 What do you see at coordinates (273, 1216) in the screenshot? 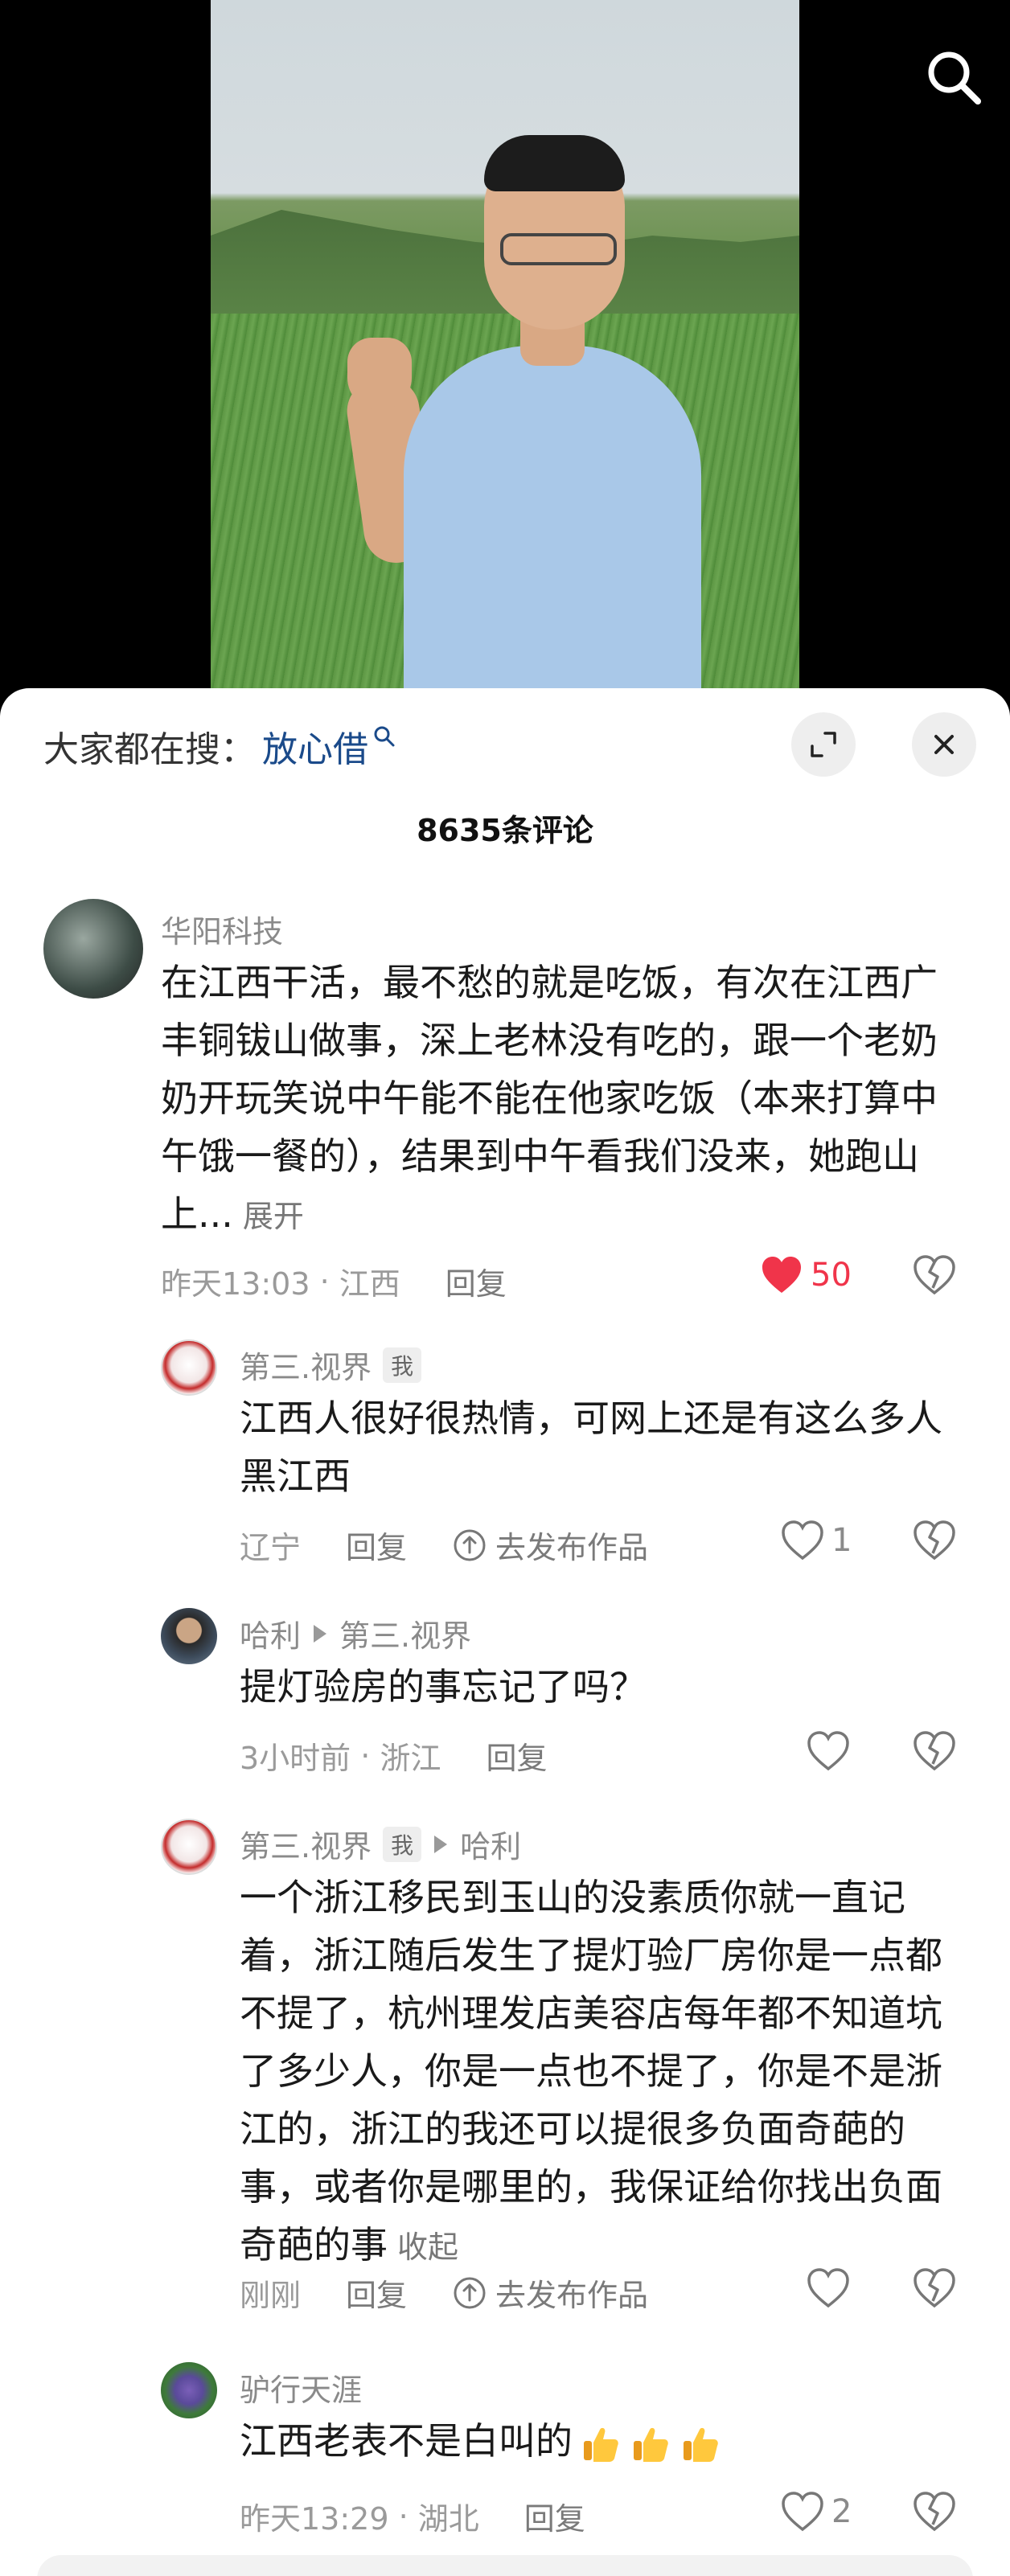
I see `expand-link: 展开` at bounding box center [273, 1216].